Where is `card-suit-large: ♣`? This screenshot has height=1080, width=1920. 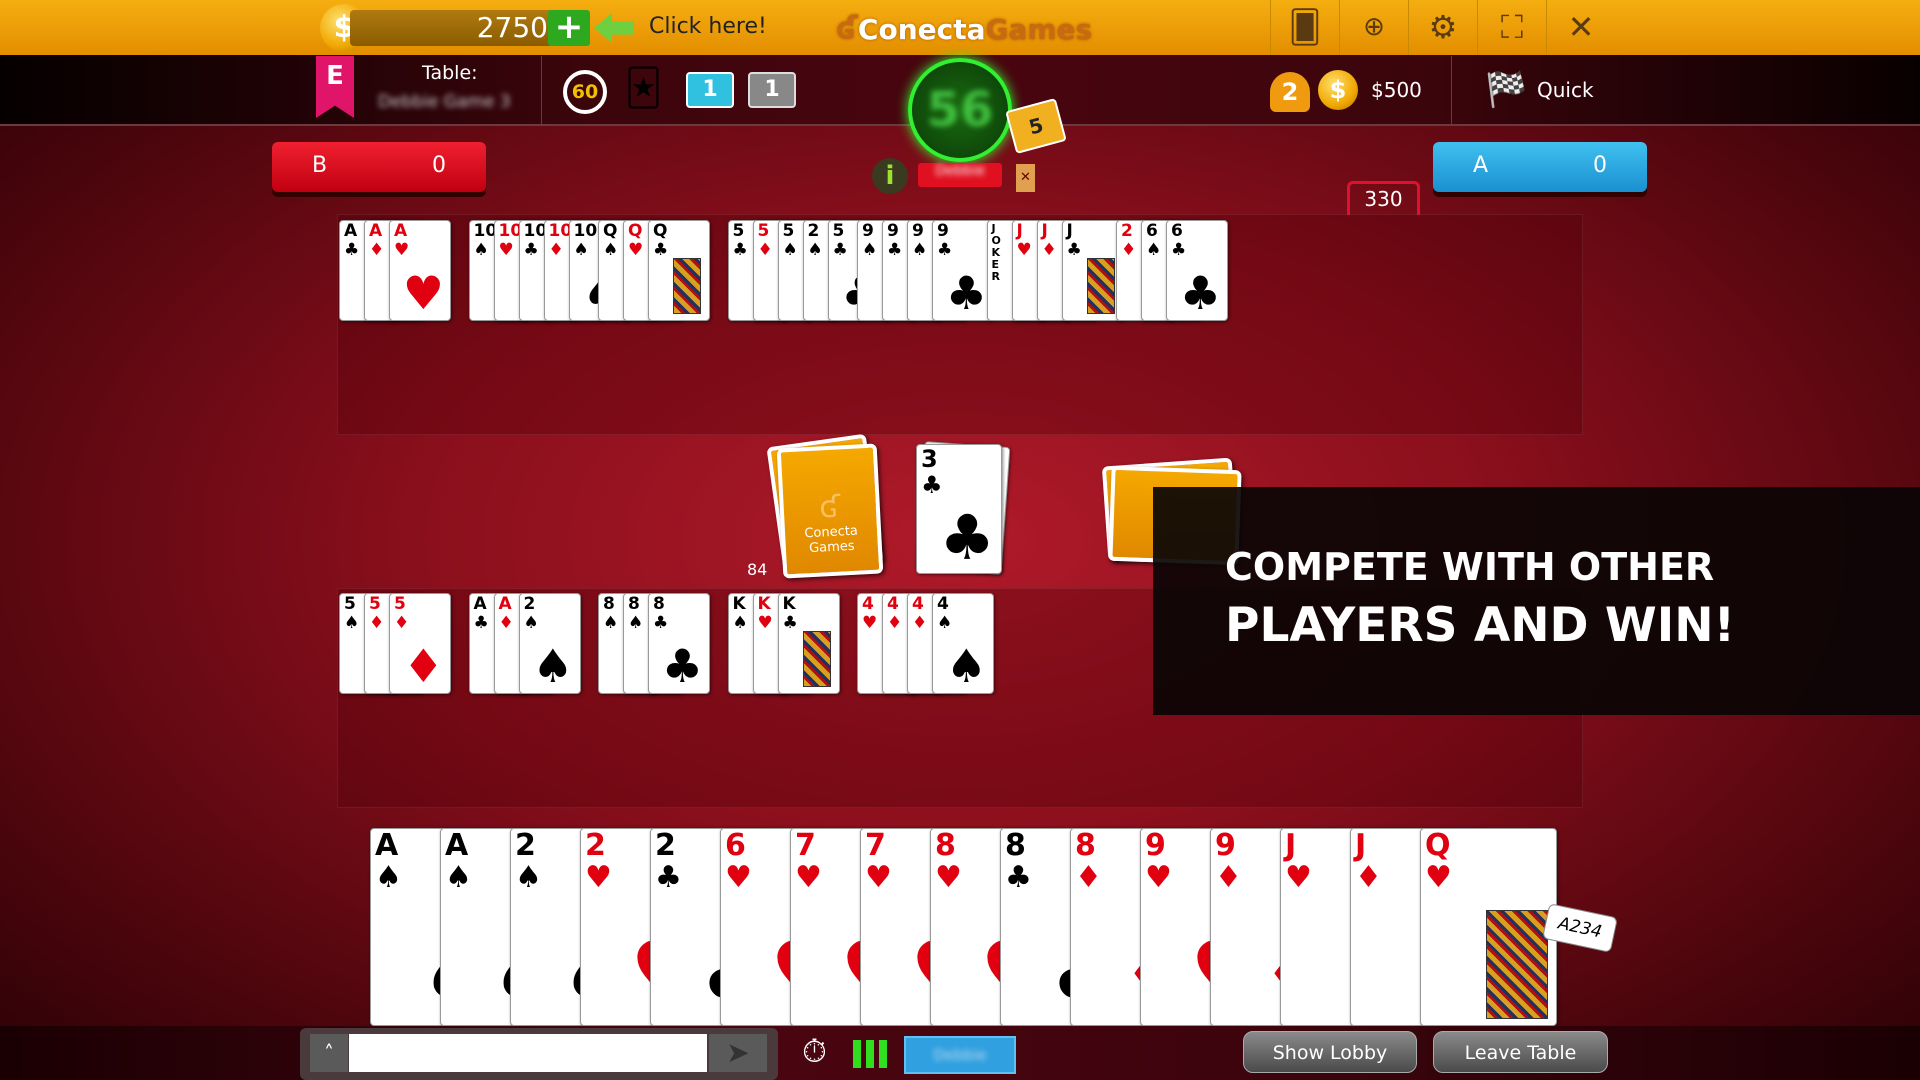
card-suit-large: ♣ is located at coordinates (682, 666).